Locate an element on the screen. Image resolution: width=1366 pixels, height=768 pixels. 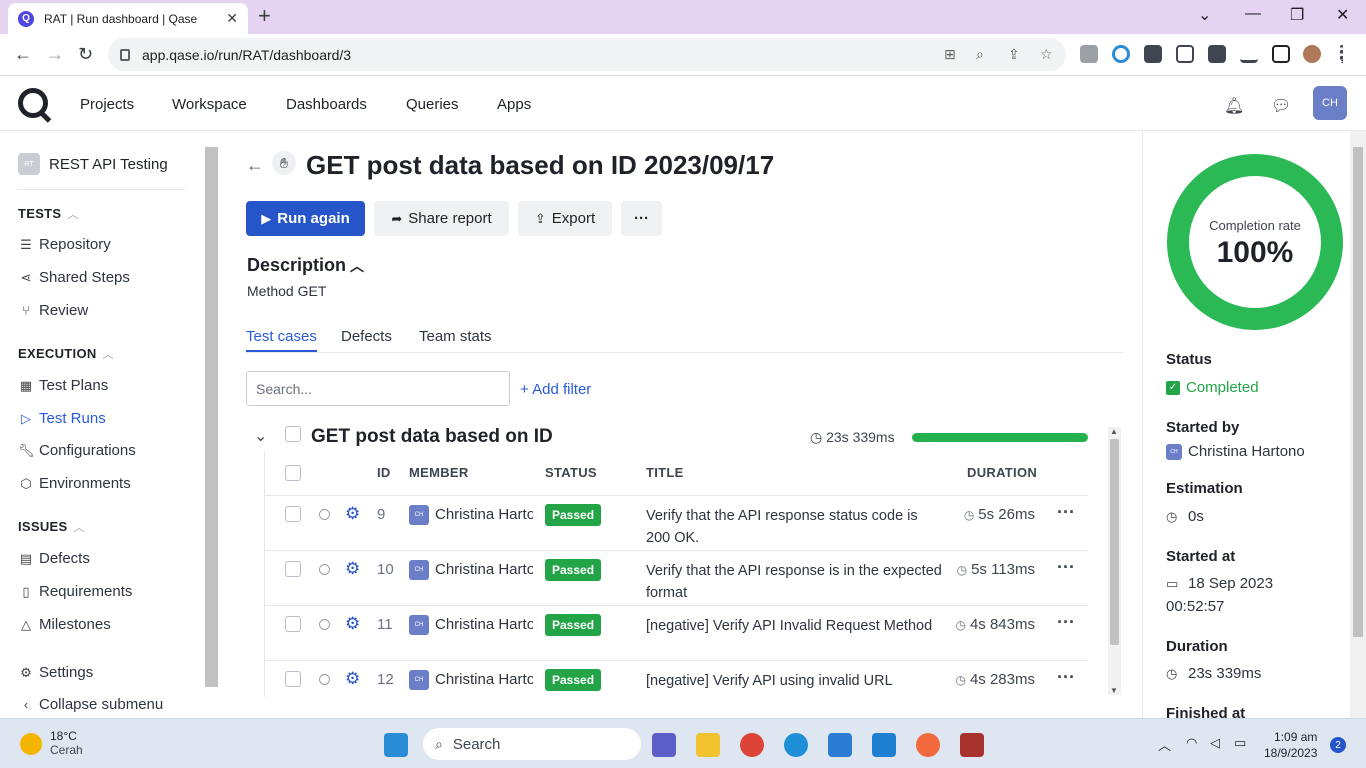
table-scroll-thumb is located at coordinates (1114, 542).